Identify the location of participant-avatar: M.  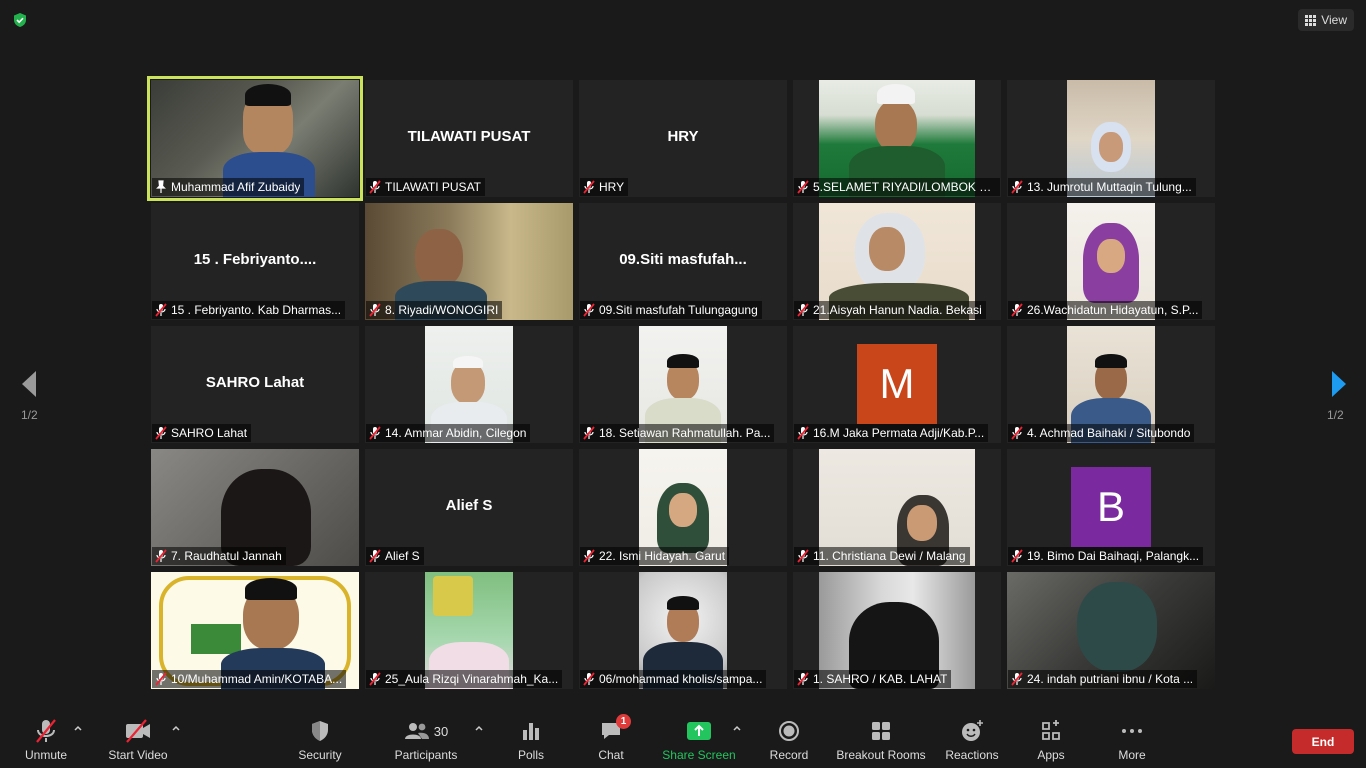
(897, 384).